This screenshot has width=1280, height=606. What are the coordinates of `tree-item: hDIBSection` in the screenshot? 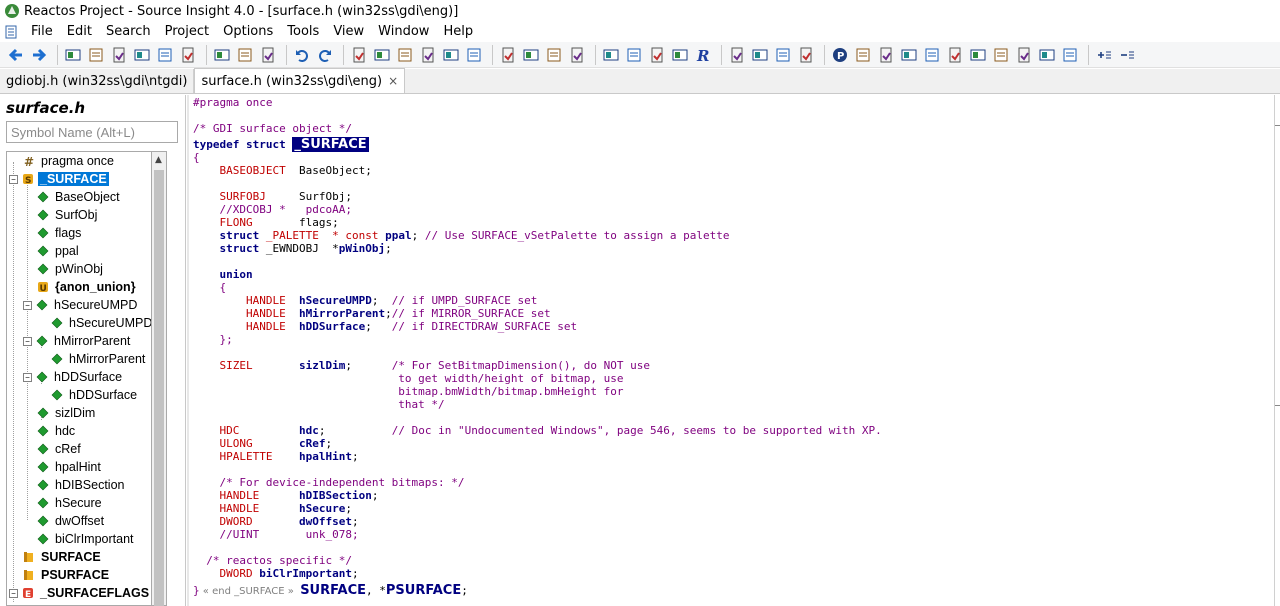 It's located at (79, 485).